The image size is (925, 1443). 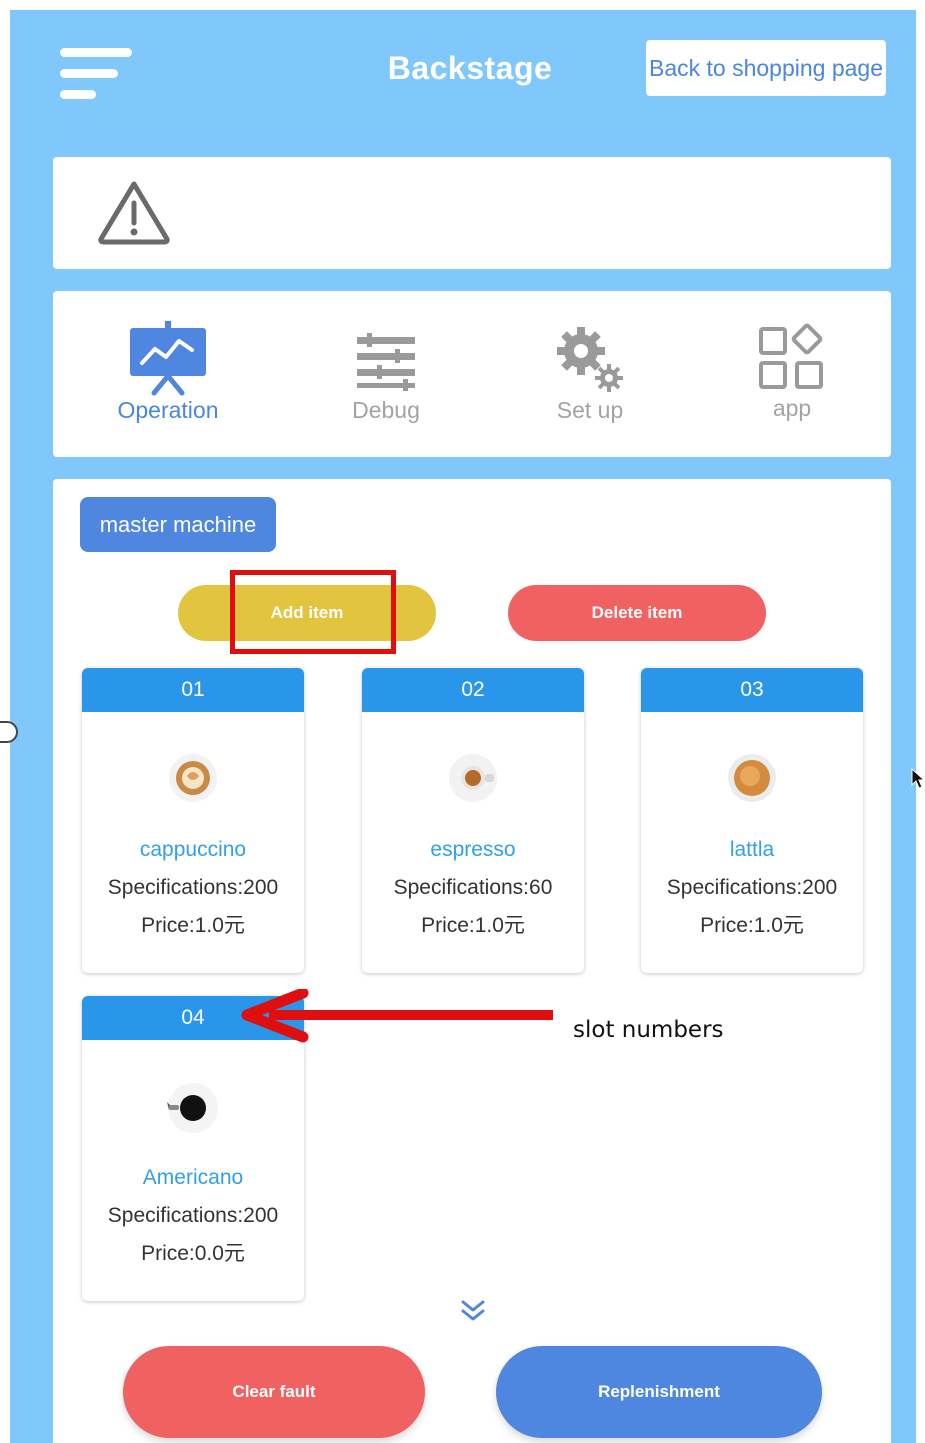 What do you see at coordinates (473, 820) in the screenshot?
I see `slot-card: 02 espresso Specifications:60 Price:1.0元` at bounding box center [473, 820].